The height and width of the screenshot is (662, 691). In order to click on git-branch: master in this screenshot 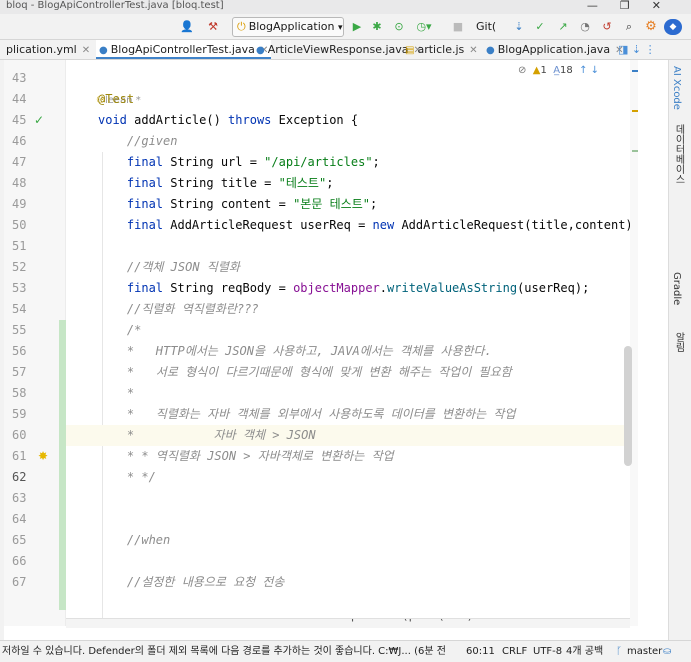, I will do `click(644, 651)`.